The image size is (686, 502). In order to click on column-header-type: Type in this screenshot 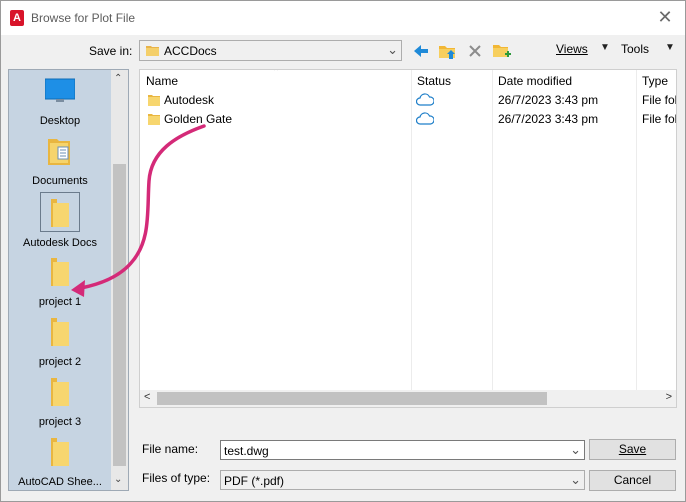, I will do `click(655, 81)`.